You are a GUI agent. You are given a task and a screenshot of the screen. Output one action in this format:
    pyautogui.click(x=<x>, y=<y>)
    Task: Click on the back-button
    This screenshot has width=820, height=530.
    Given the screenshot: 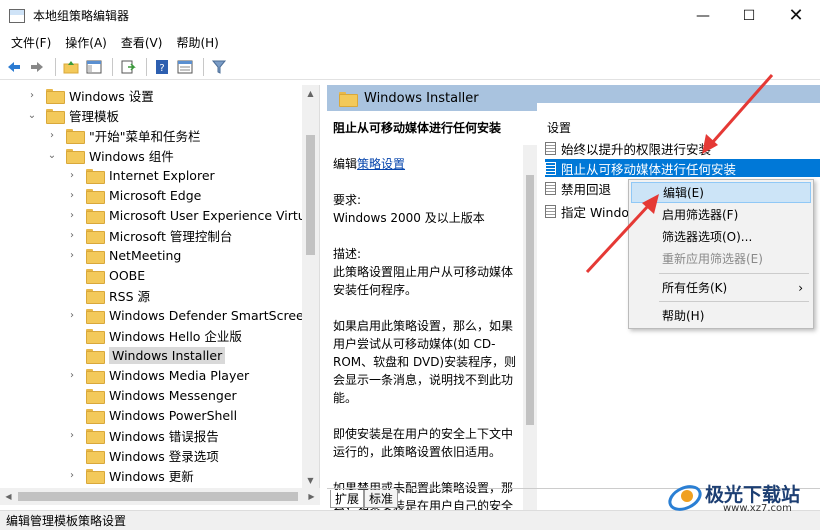 What is the action you would take?
    pyautogui.click(x=14, y=67)
    